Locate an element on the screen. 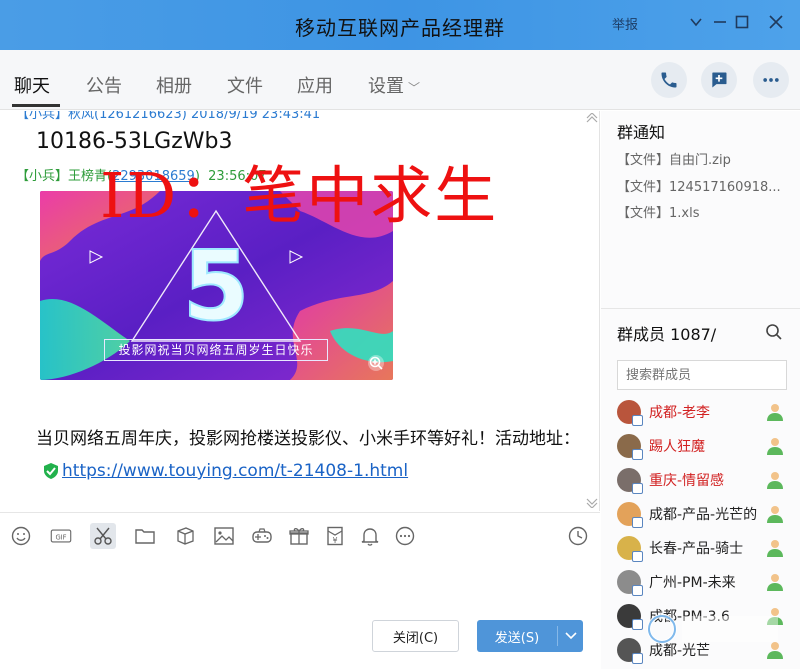  send-options-chevron-icon is located at coordinates (570, 636).